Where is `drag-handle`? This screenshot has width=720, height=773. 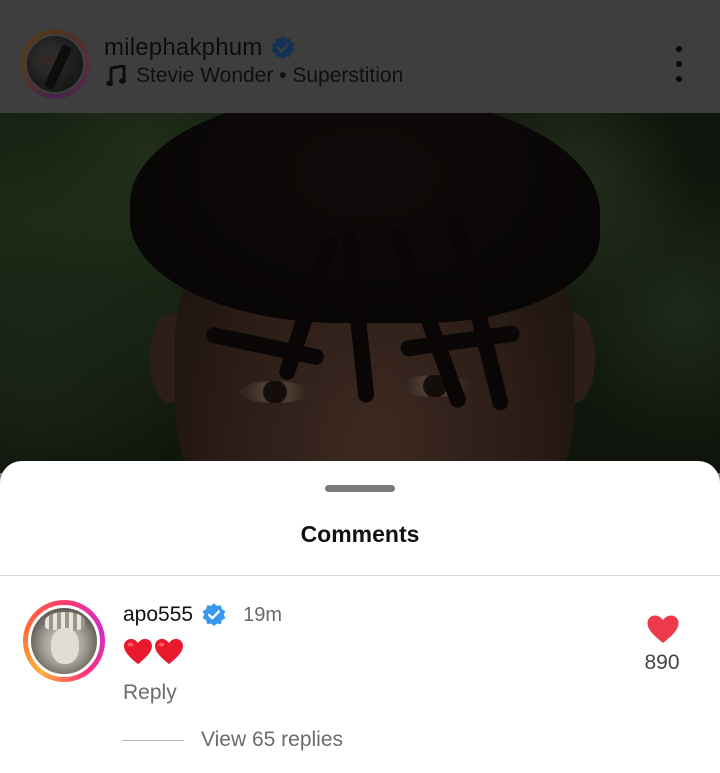 drag-handle is located at coordinates (360, 488).